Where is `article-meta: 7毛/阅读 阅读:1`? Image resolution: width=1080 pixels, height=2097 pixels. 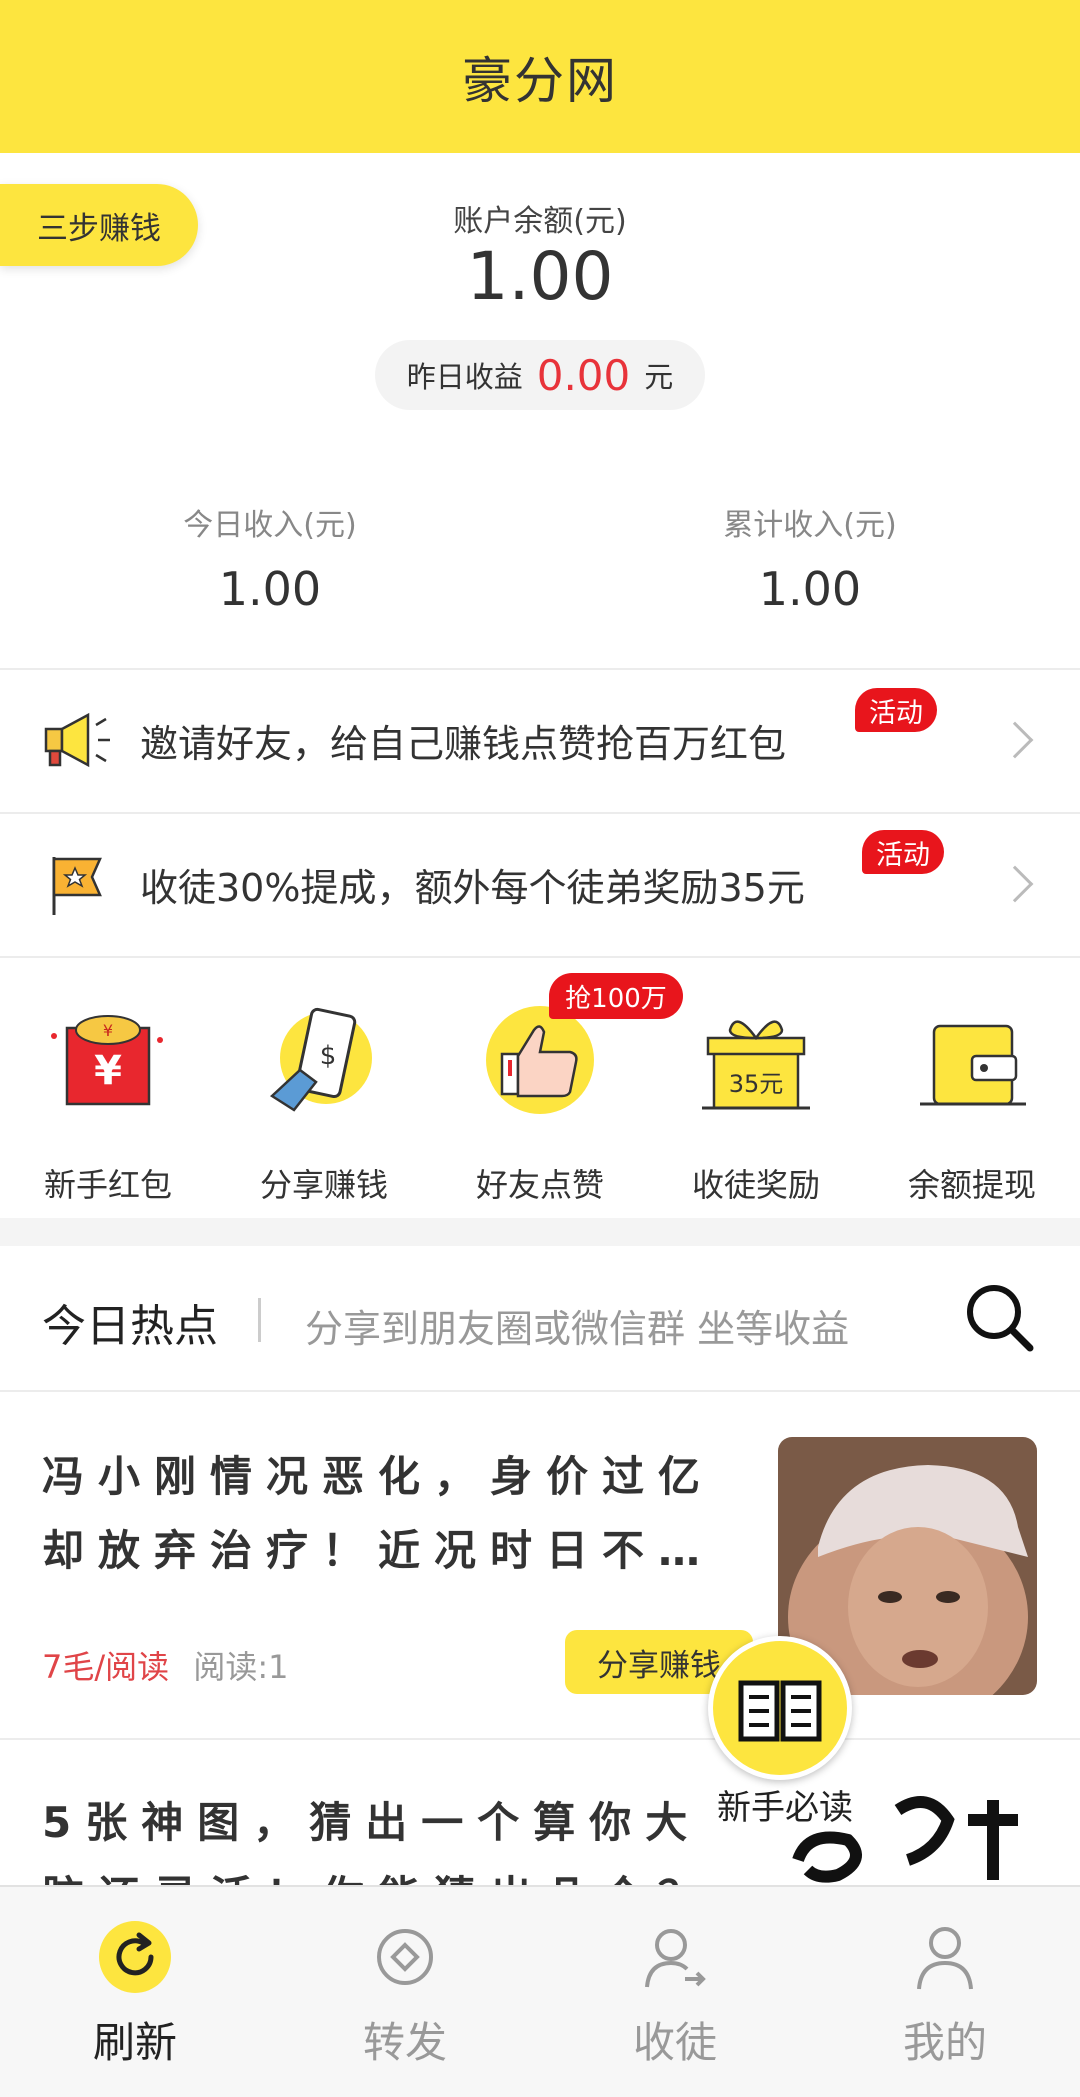
article-meta: 7毛/阅读 阅读:1 is located at coordinates (165, 1665).